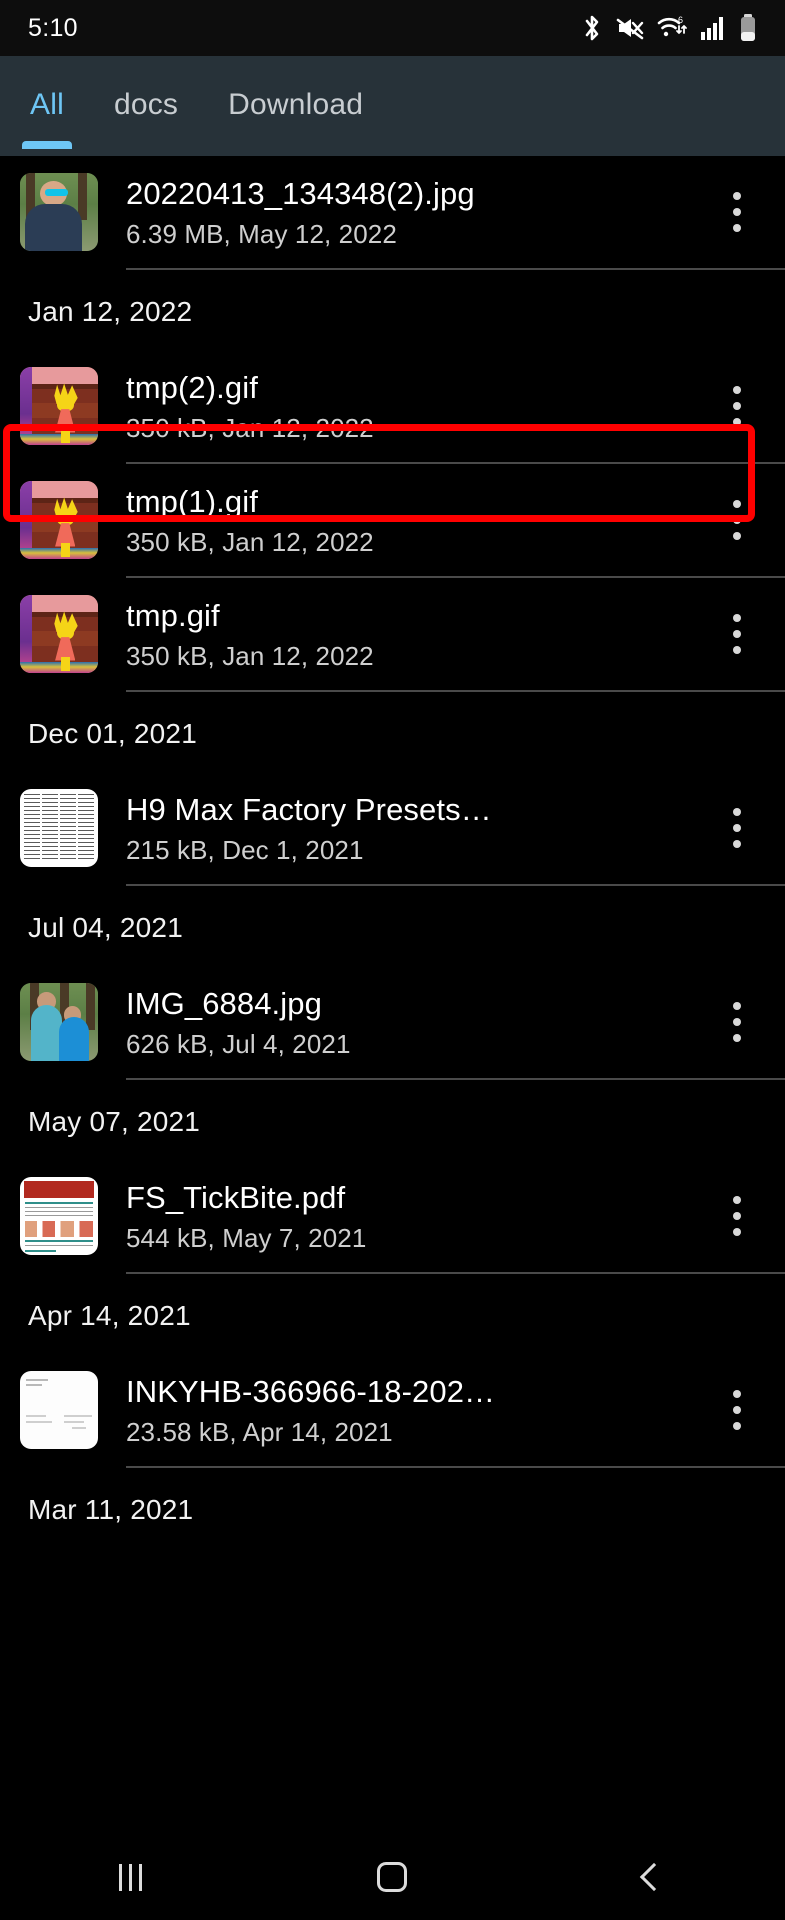 Image resolution: width=785 pixels, height=1920 pixels. What do you see at coordinates (416, 519) in the screenshot?
I see `file-meta: tmp(1).gif 350 kB, Jan 12, 2022` at bounding box center [416, 519].